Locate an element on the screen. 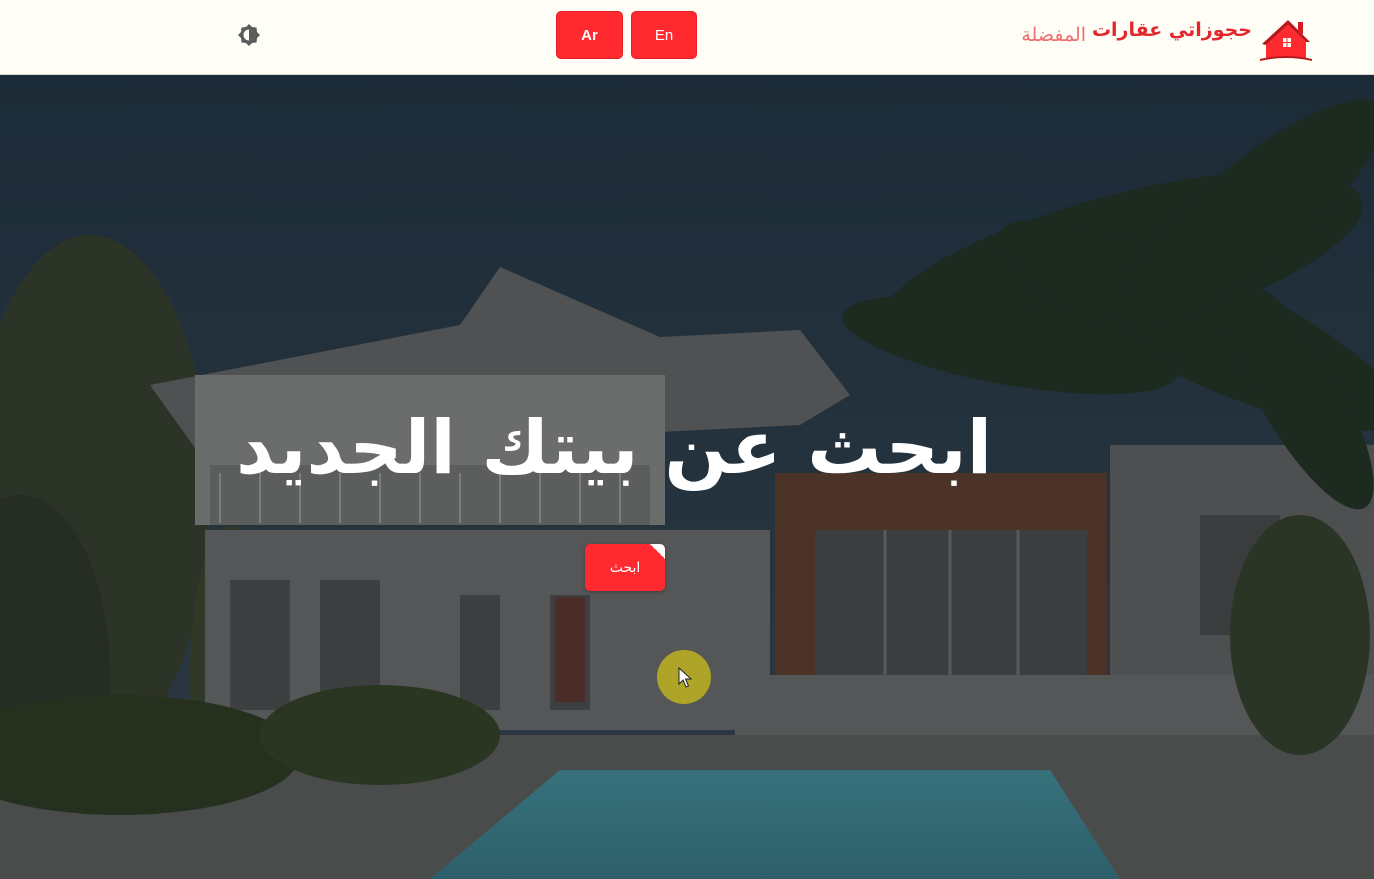 This screenshot has width=1374, height=879. search-button-label: ابحث is located at coordinates (625, 567).